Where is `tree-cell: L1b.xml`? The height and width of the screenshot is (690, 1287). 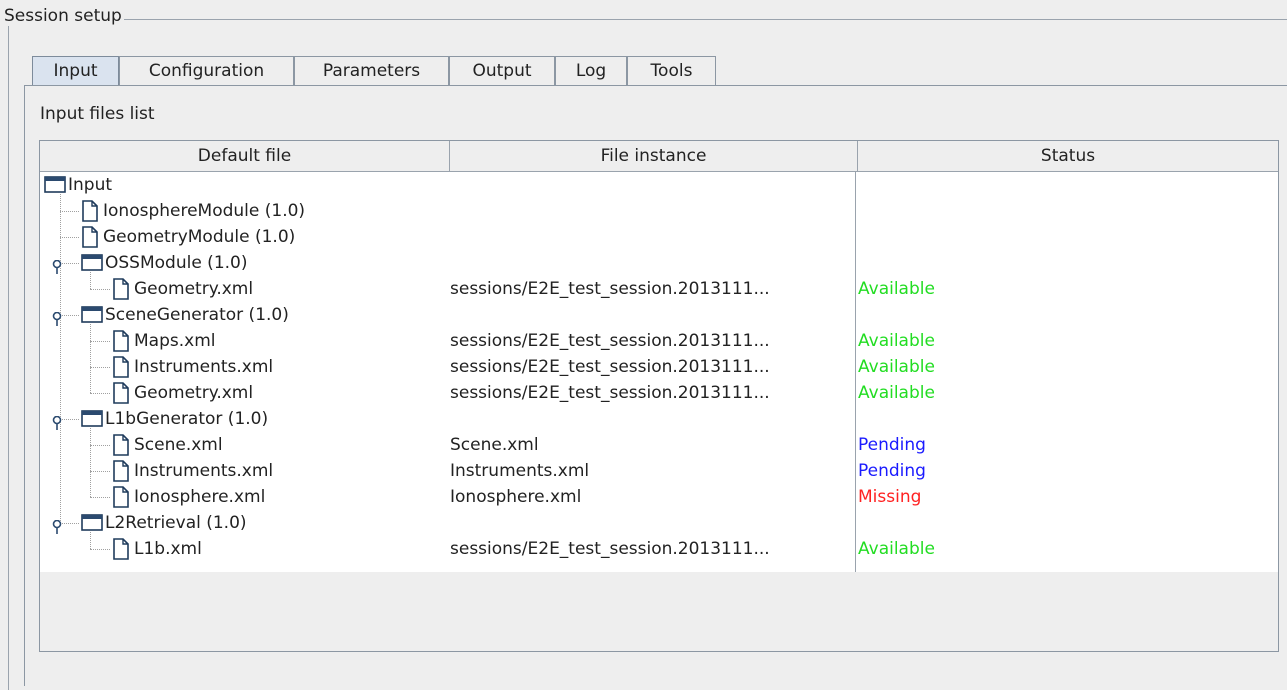
tree-cell: L1b.xml is located at coordinates (243, 549).